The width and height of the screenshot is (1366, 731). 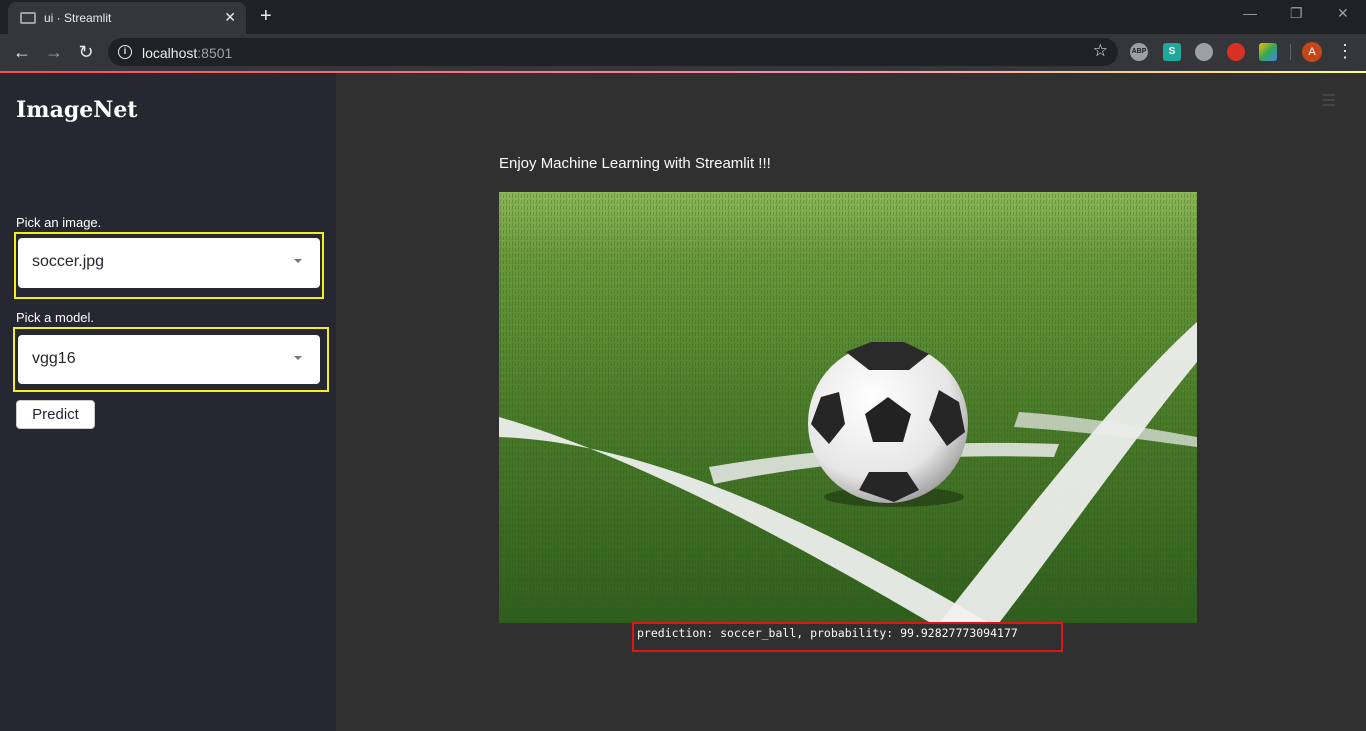 What do you see at coordinates (1312, 52) in the screenshot?
I see `profile-avatar: A` at bounding box center [1312, 52].